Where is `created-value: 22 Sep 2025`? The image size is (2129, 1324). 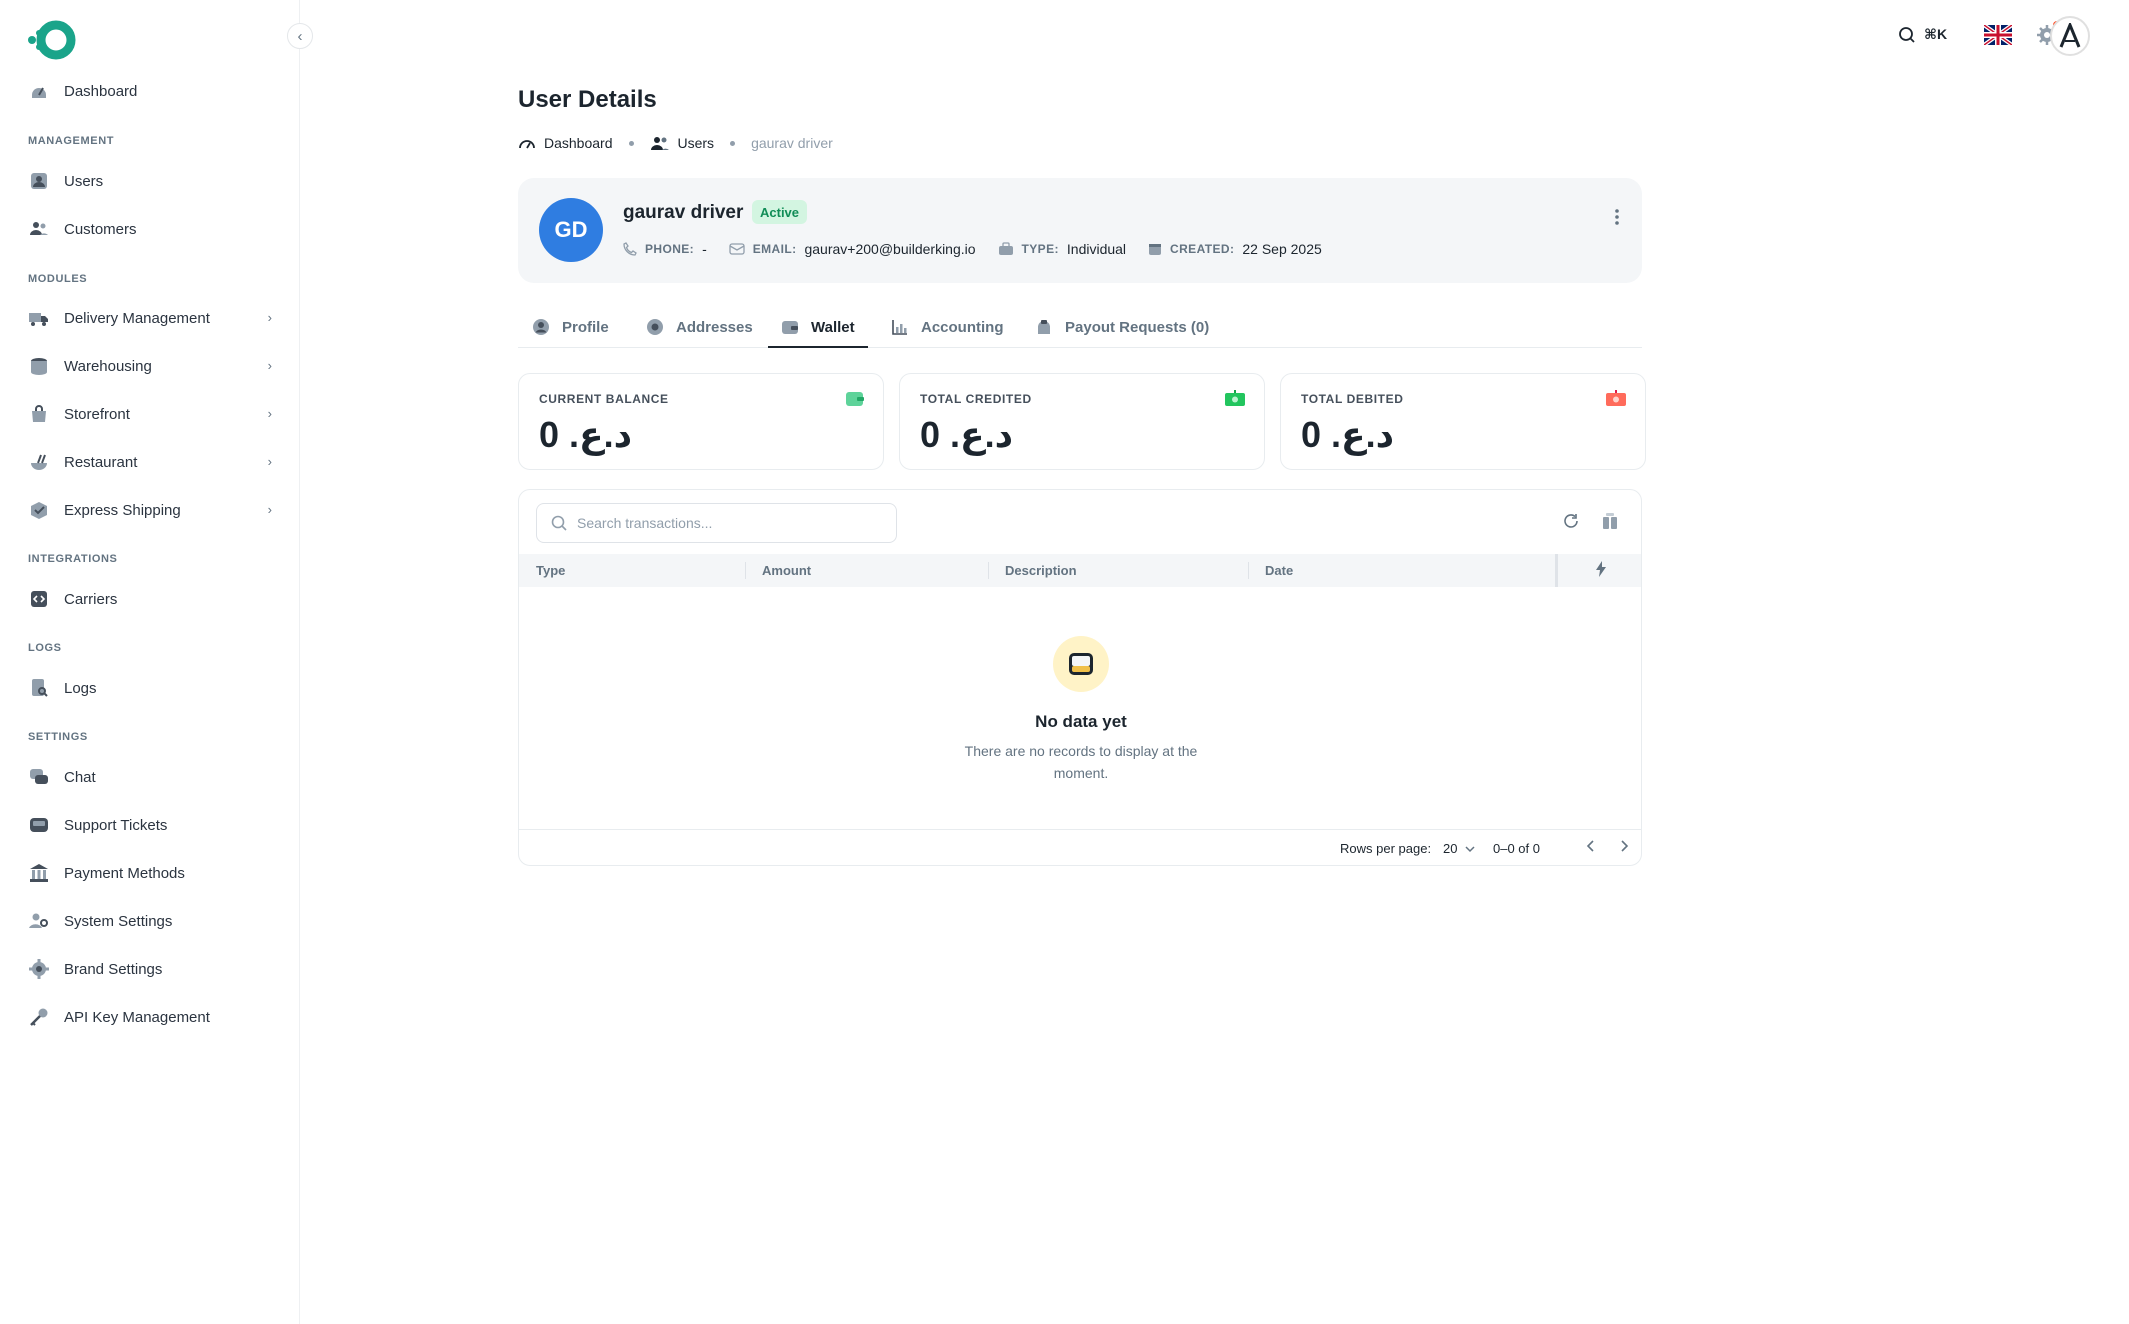
created-value: 22 Sep 2025 is located at coordinates (1282, 249).